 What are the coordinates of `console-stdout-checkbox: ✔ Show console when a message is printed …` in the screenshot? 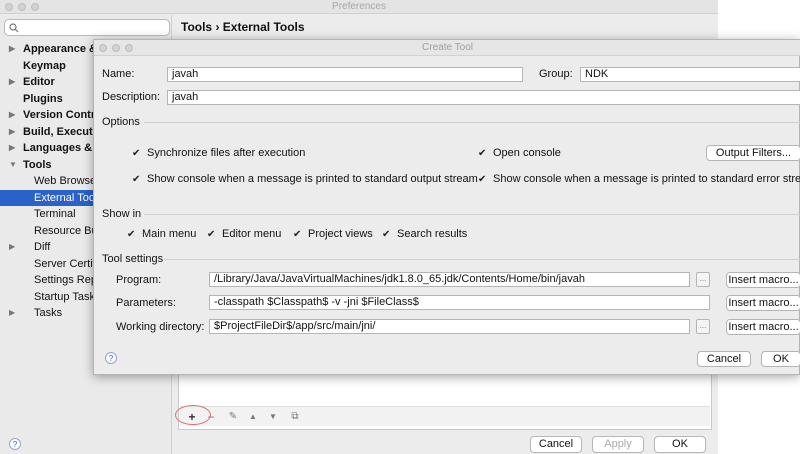 It's located at (305, 179).